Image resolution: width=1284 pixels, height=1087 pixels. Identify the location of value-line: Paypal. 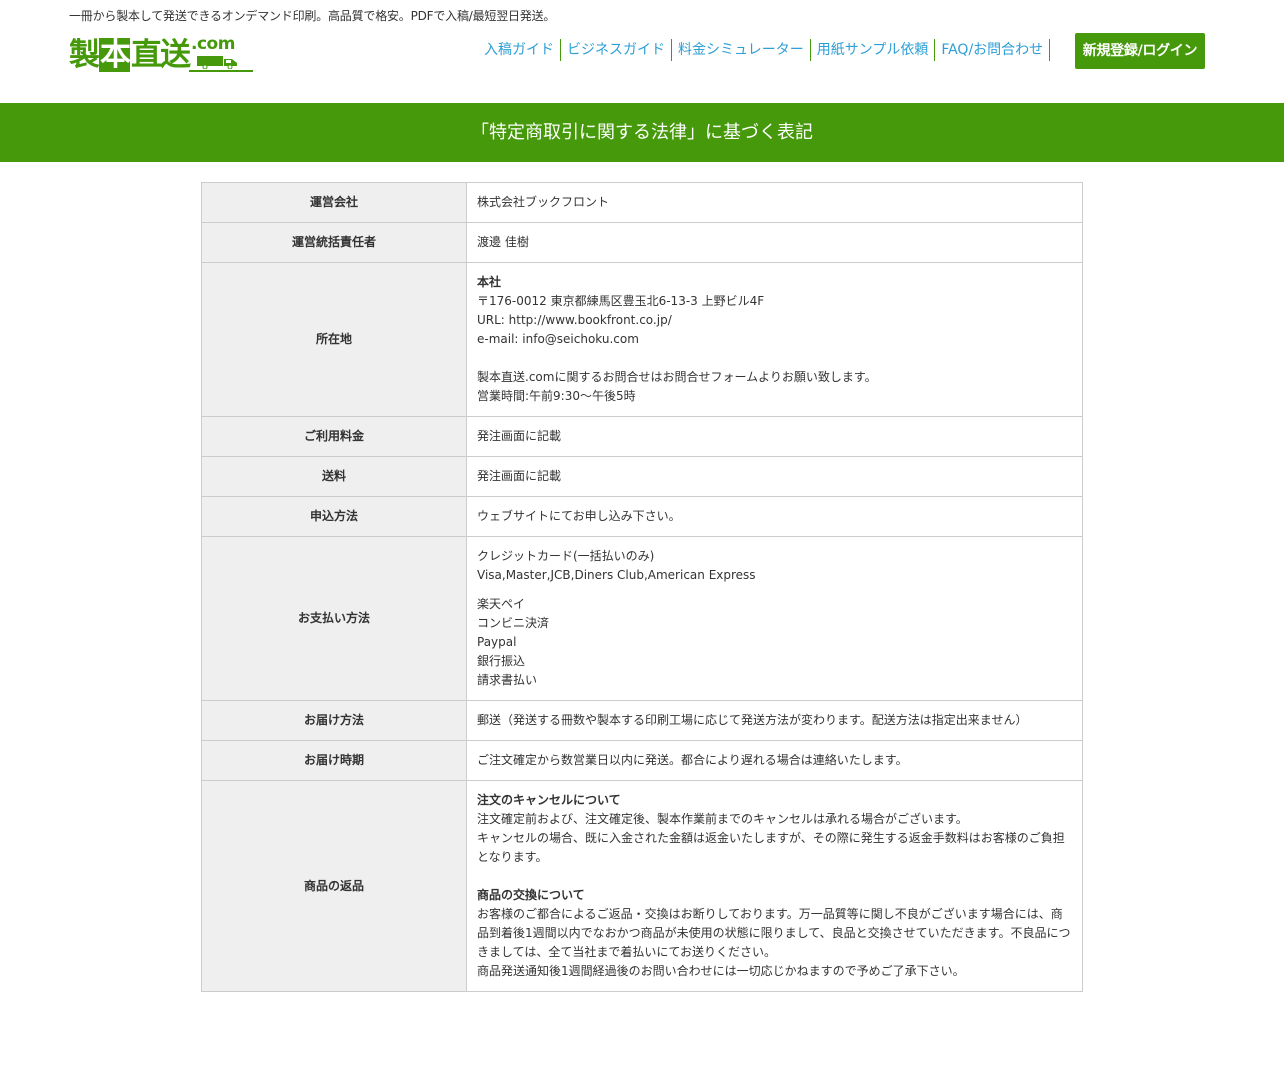
(497, 642).